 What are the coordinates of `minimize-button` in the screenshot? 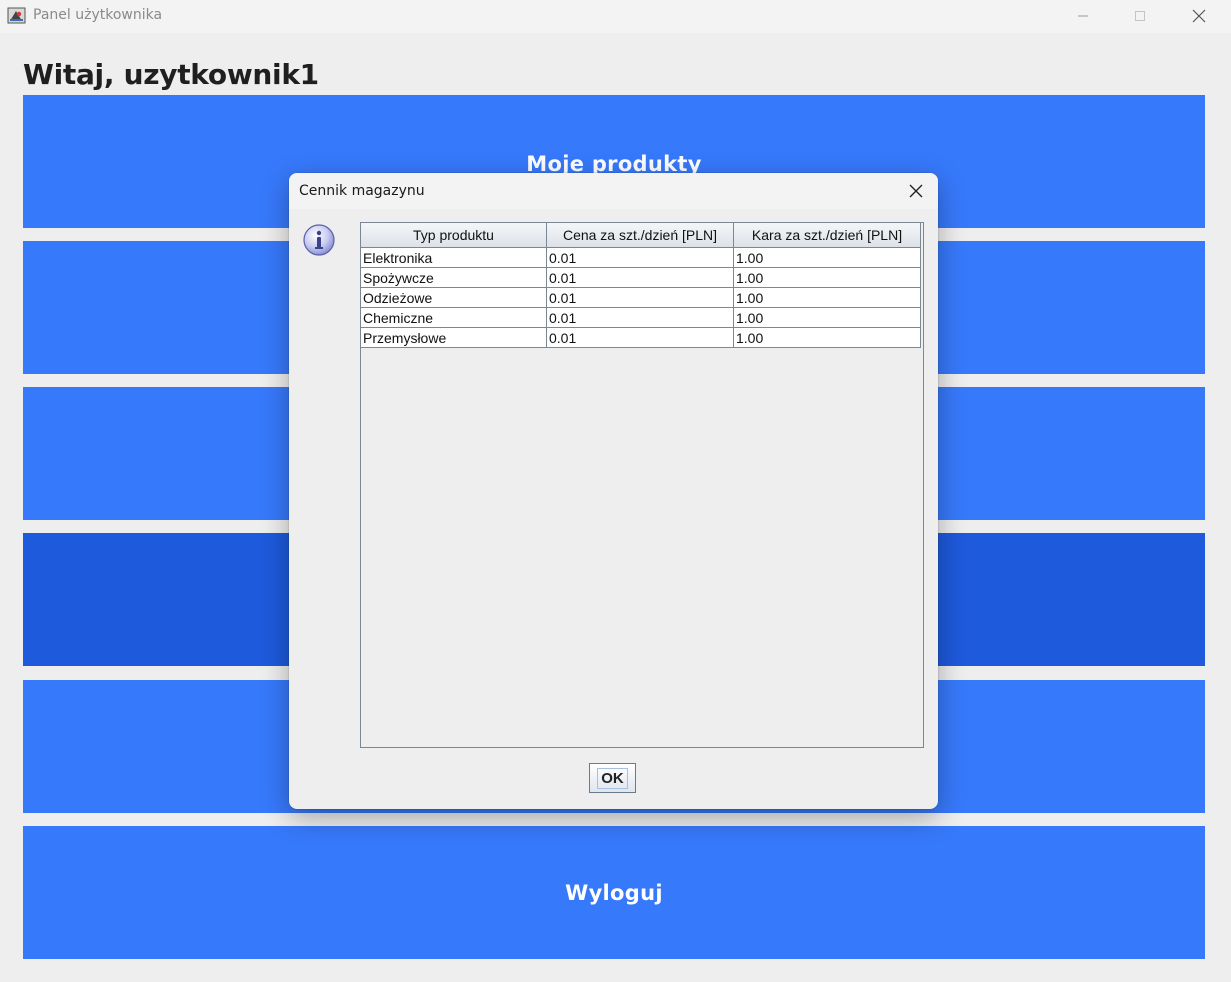 It's located at (1083, 16).